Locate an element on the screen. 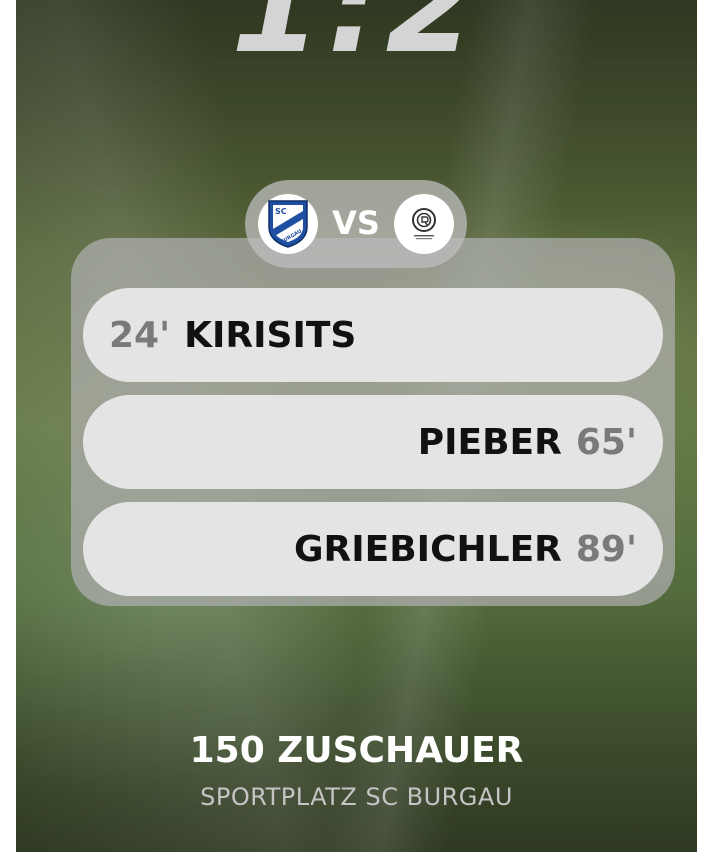 The image size is (719, 852). teams-pill: SC BURGAU VS is located at coordinates (356, 224).